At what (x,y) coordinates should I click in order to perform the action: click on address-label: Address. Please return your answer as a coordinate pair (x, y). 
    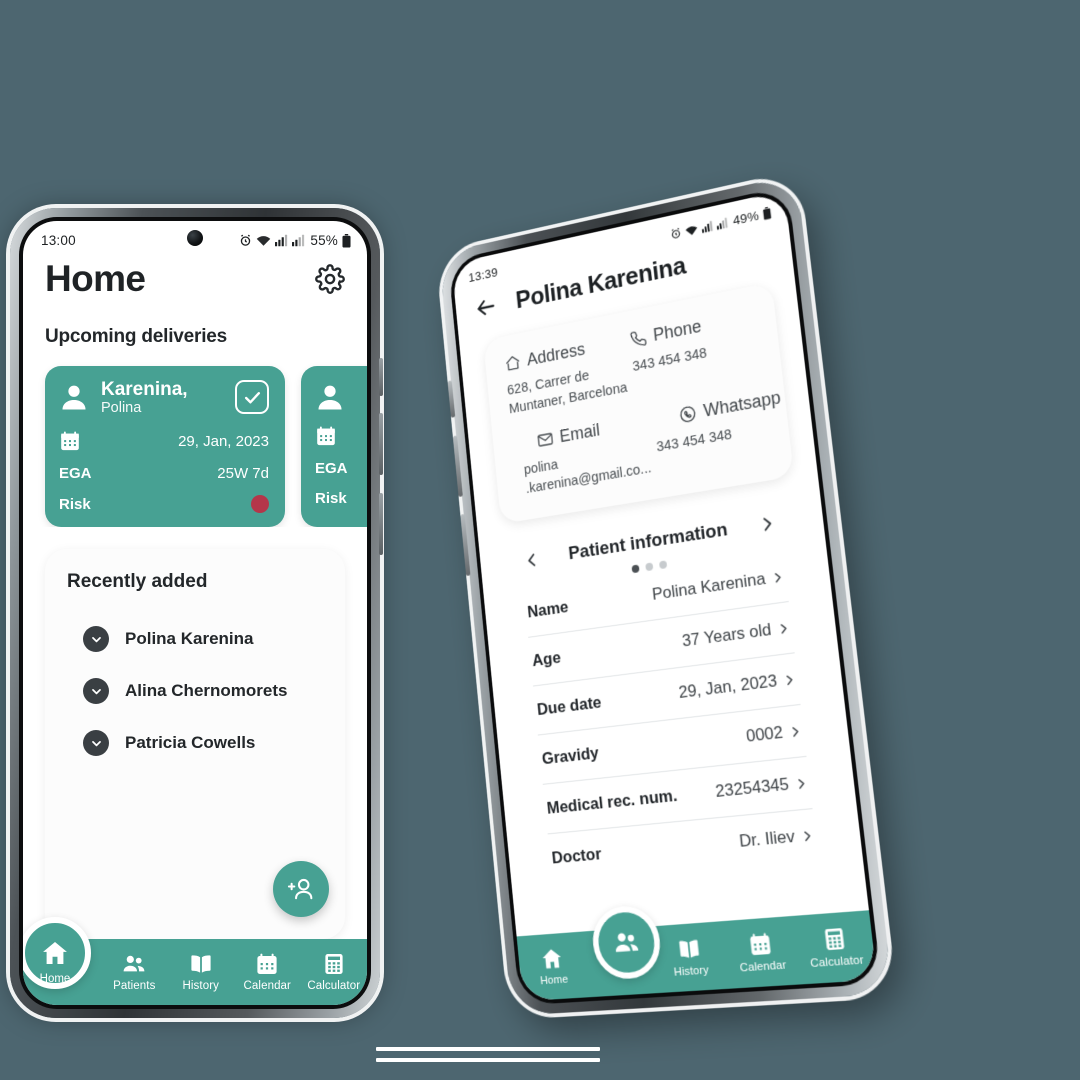
    Looking at the image, I should click on (556, 354).